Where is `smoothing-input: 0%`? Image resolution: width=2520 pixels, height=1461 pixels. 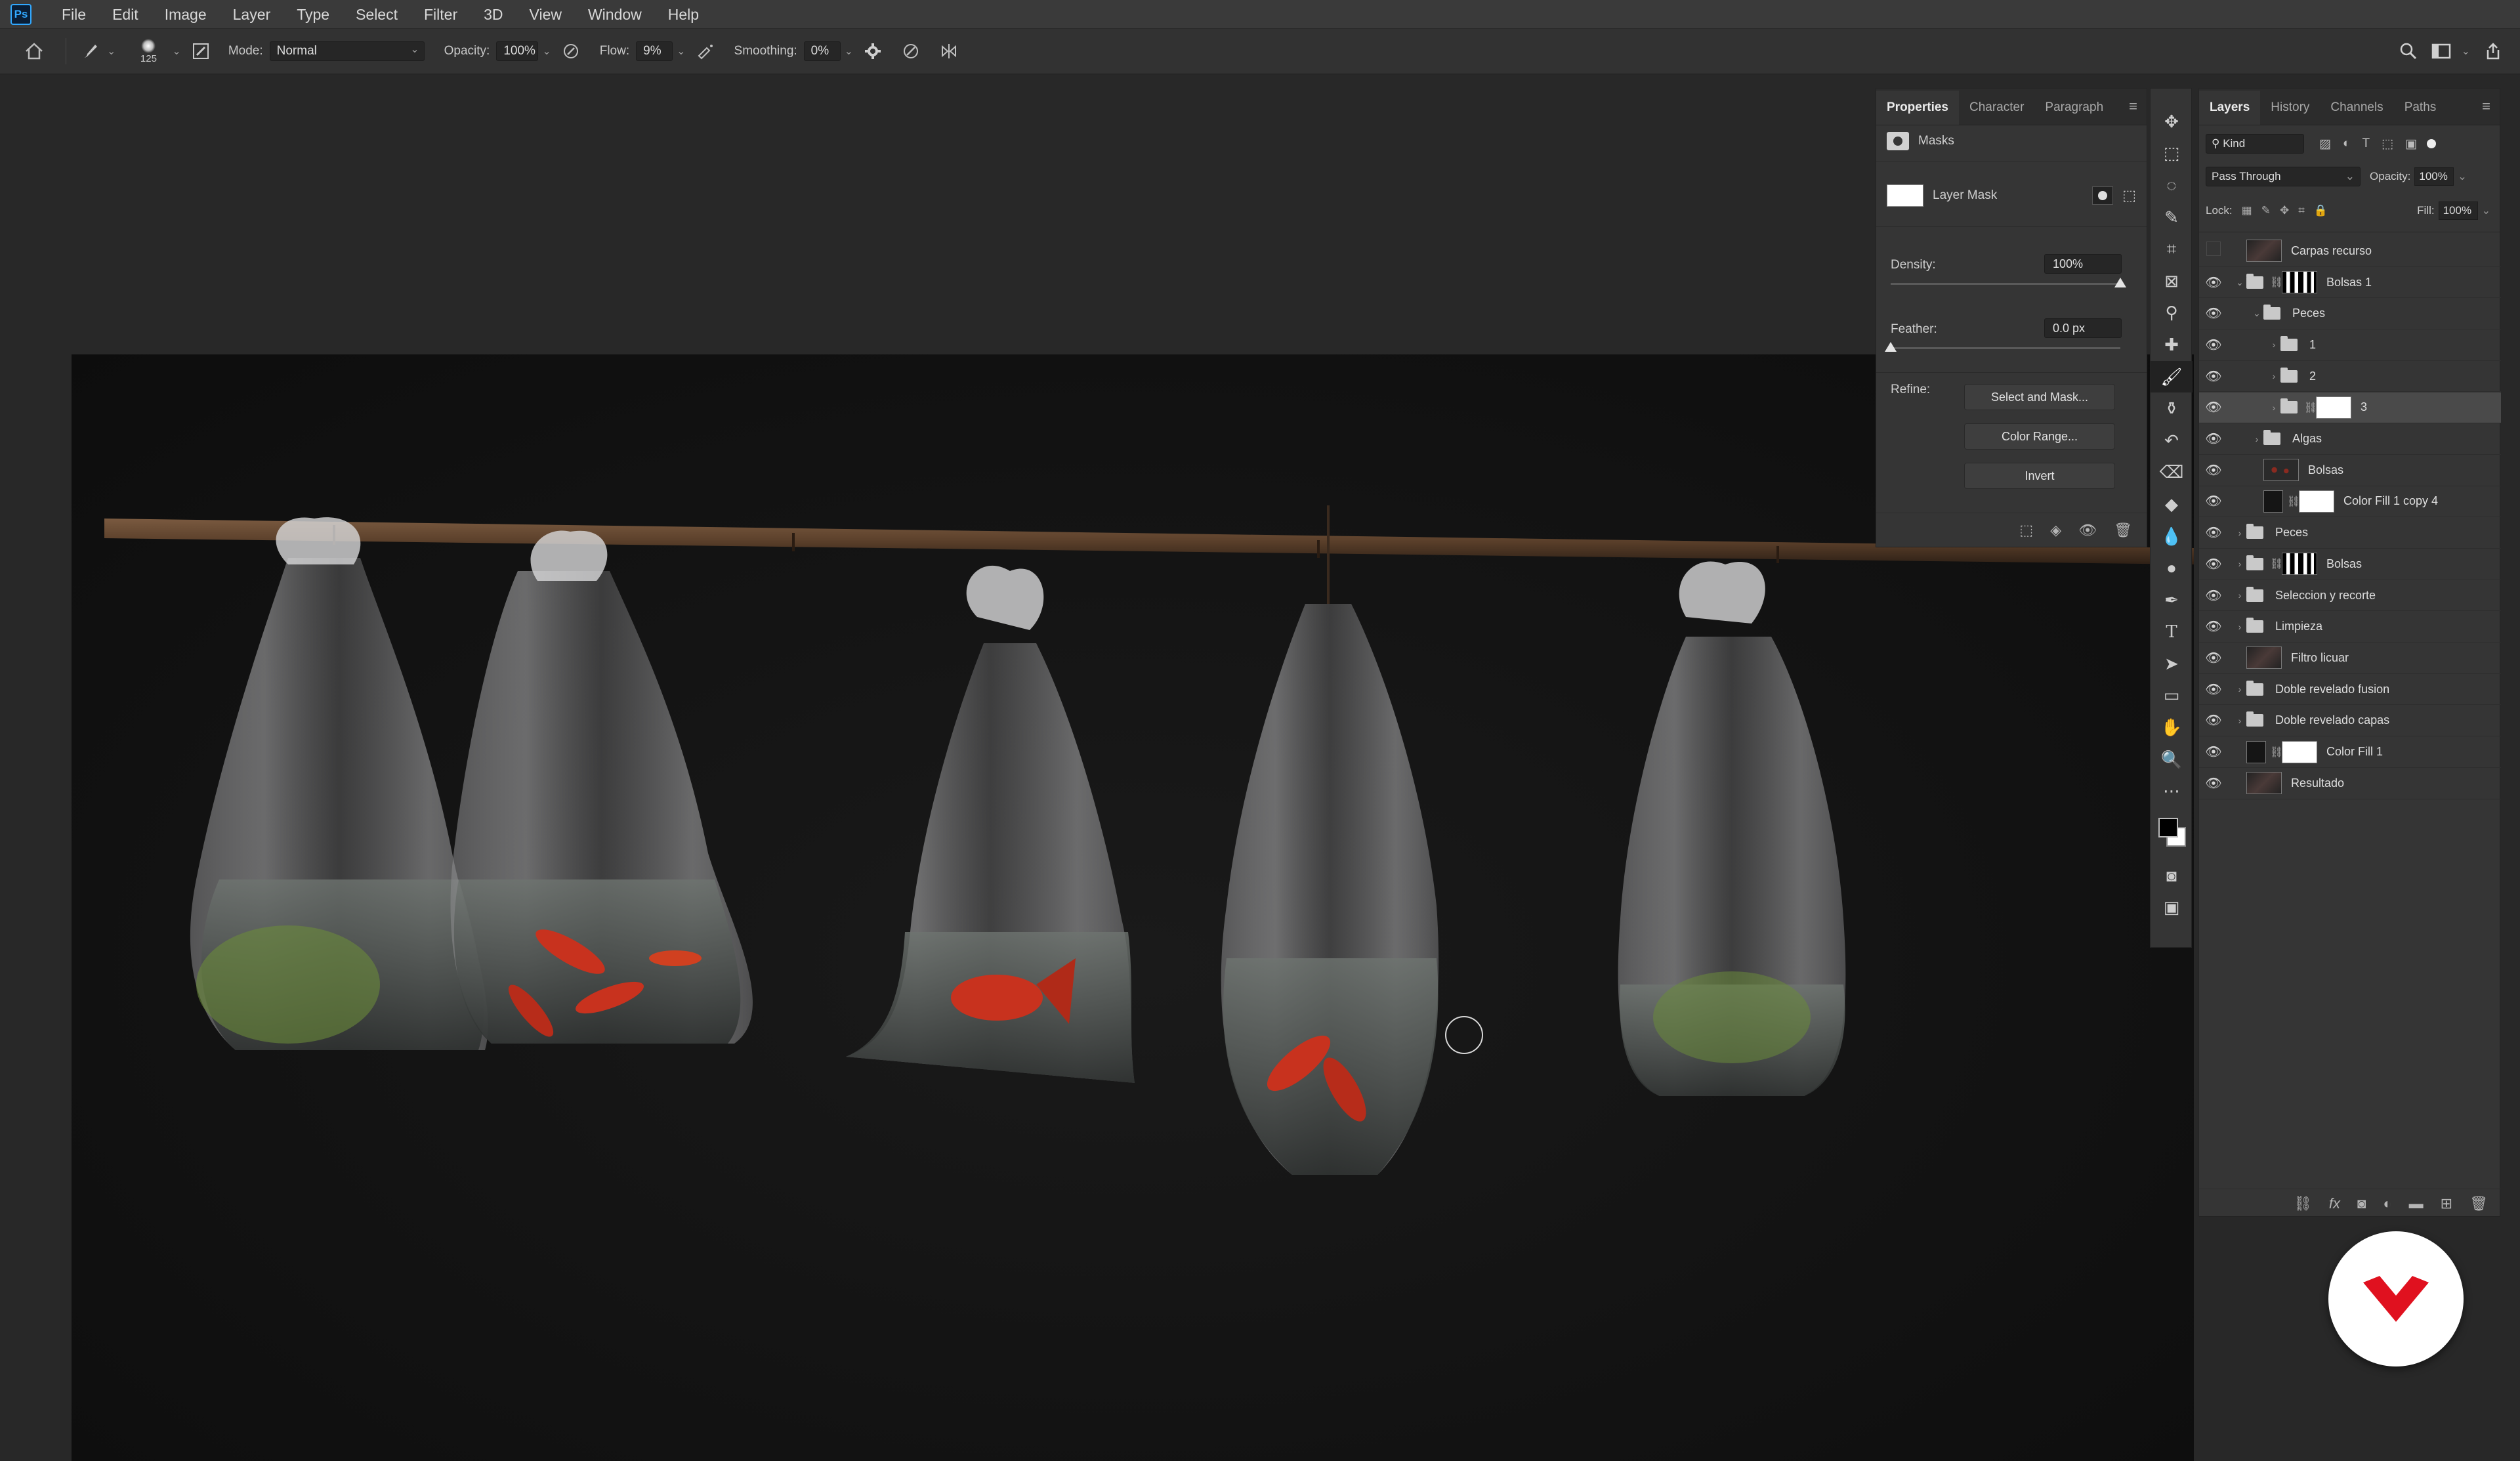
smoothing-input: 0% is located at coordinates (822, 51).